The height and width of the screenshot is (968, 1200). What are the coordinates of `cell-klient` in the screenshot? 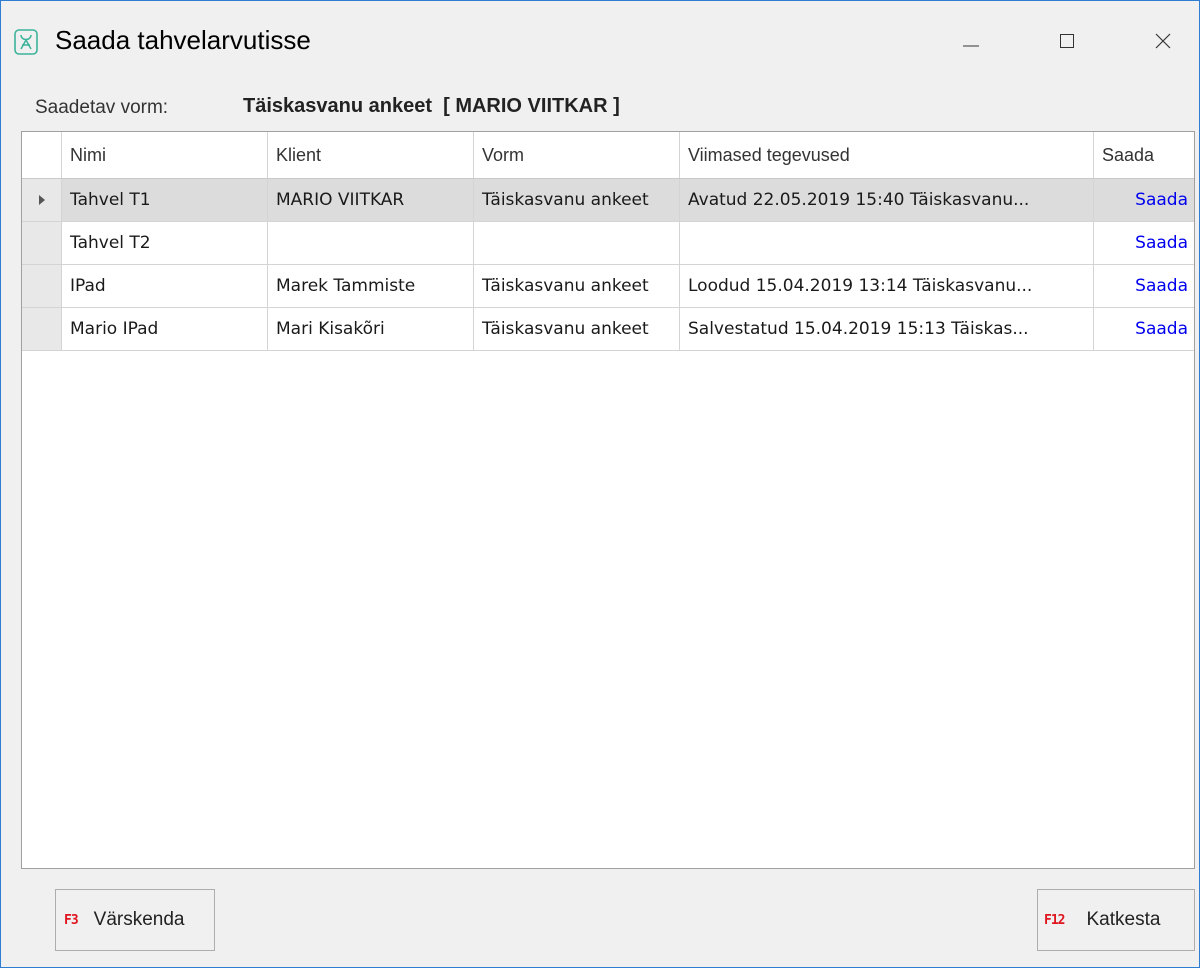 It's located at (371, 243).